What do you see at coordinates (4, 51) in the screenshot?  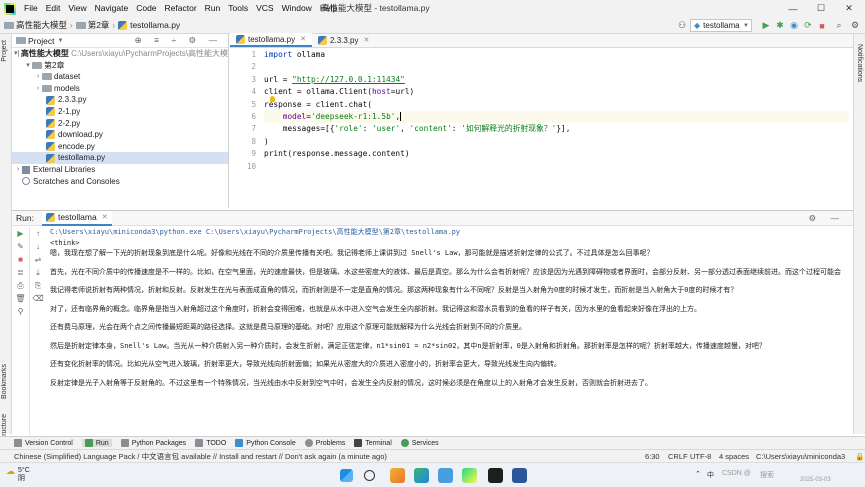 I see `project-tool-button: Project` at bounding box center [4, 51].